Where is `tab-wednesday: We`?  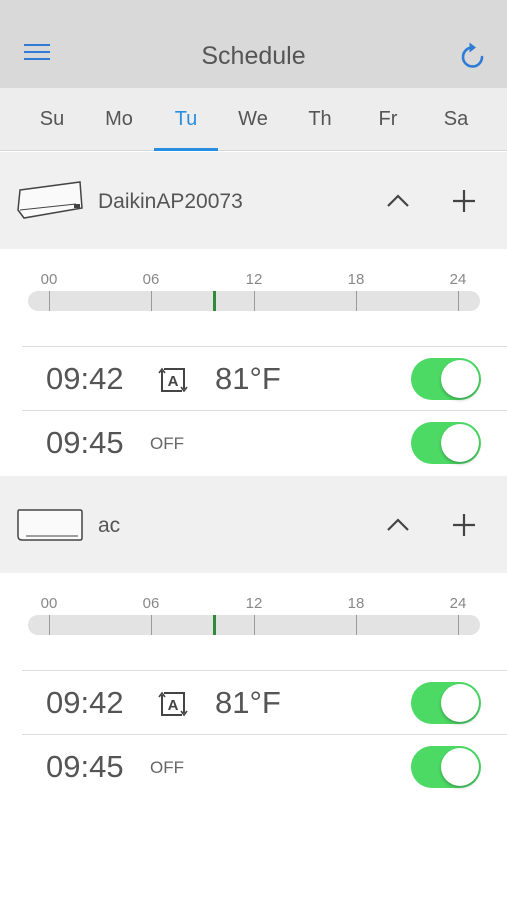 tab-wednesday: We is located at coordinates (253, 119).